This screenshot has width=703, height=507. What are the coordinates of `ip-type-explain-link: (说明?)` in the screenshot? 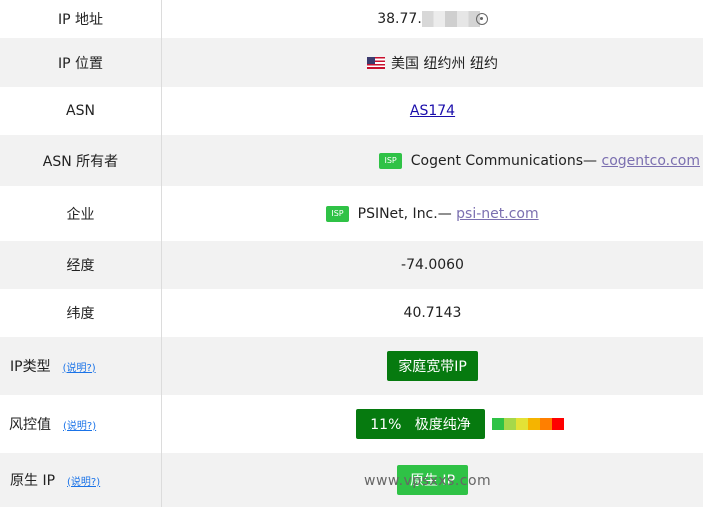 It's located at (79, 366).